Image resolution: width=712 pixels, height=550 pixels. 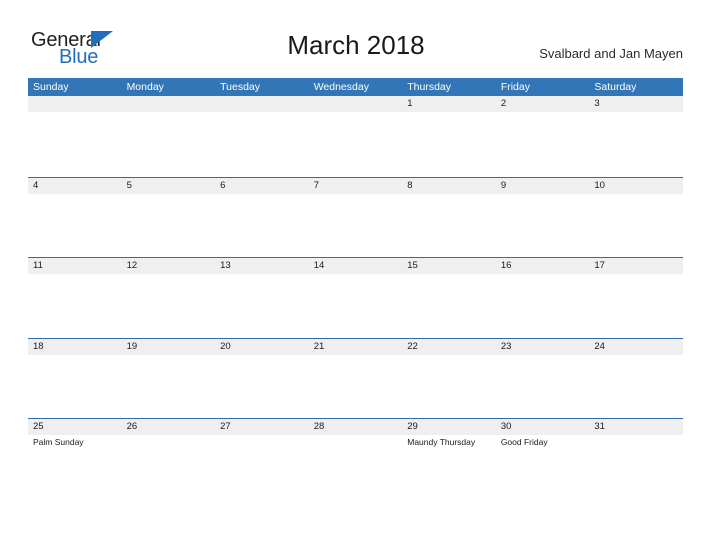 I want to click on weekday-header-tuesday: Tuesday, so click(x=240, y=87).